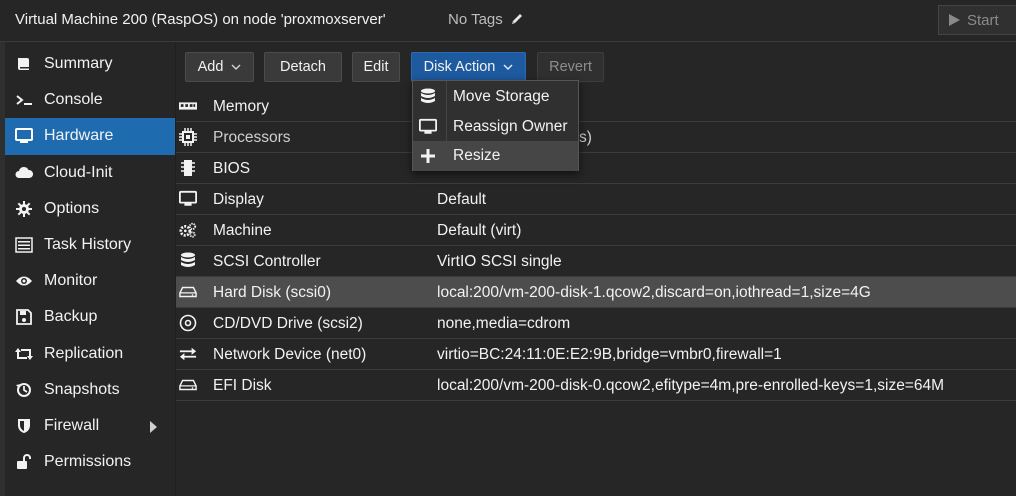  I want to click on sidebar-item-replication: Replication, so click(90, 354).